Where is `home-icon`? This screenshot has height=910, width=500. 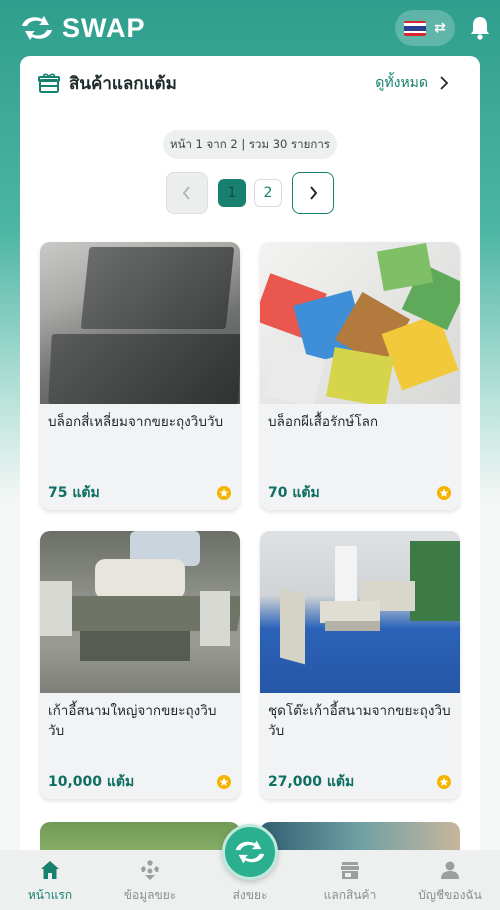 home-icon is located at coordinates (50, 870).